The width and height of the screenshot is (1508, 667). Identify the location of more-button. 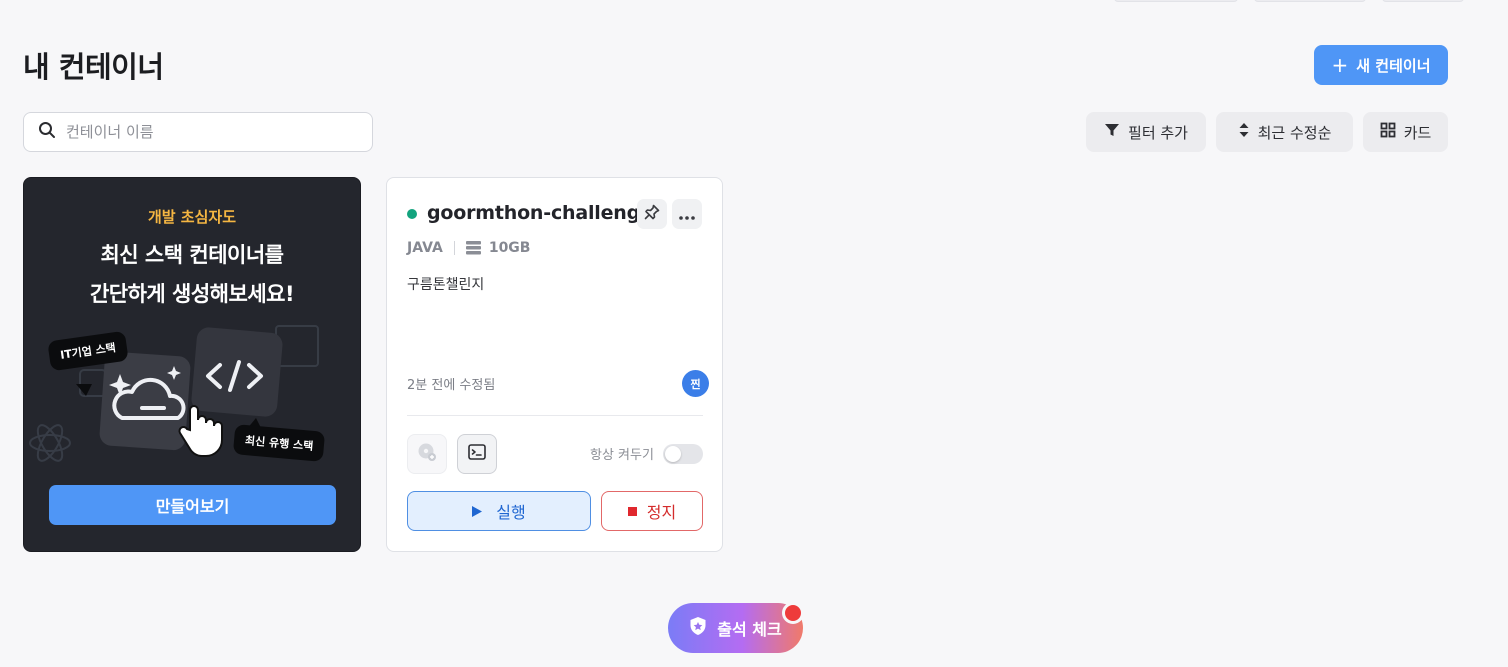
(687, 214).